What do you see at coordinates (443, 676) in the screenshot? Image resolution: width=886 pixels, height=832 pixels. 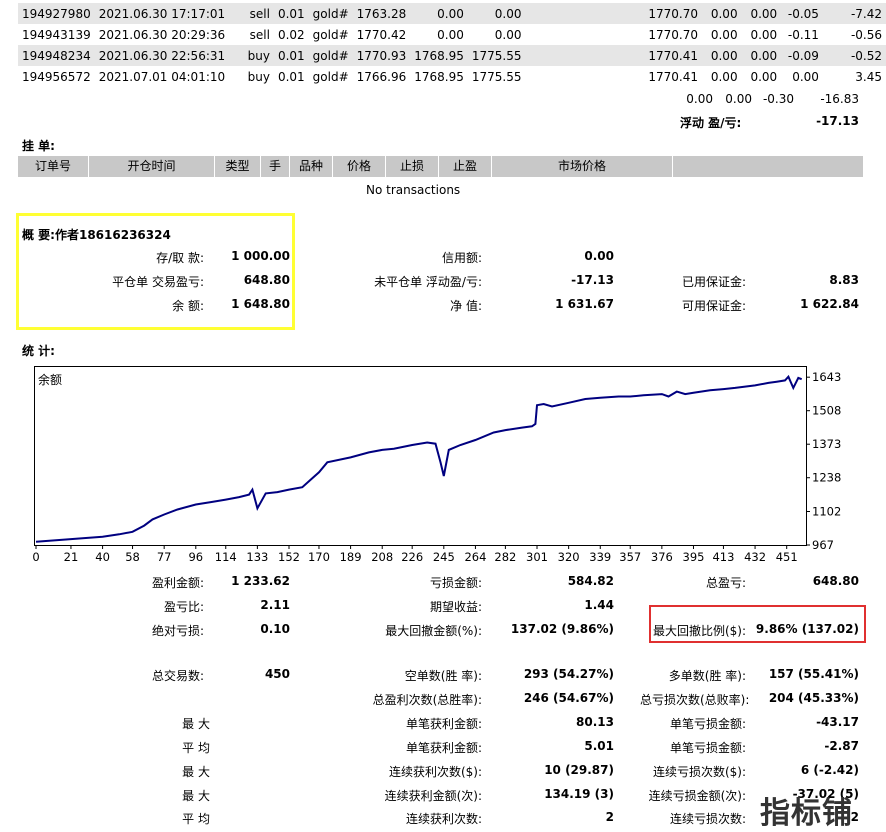 I see `stat-label: 空单数(胜 率):` at bounding box center [443, 676].